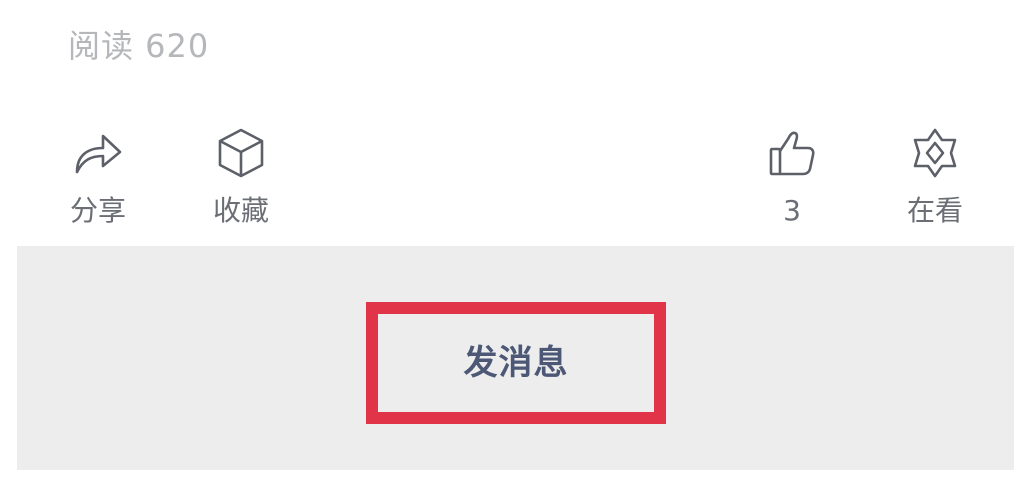 This screenshot has height=480, width=1028. Describe the element at coordinates (97, 210) in the screenshot. I see `share-label: 分享` at that location.